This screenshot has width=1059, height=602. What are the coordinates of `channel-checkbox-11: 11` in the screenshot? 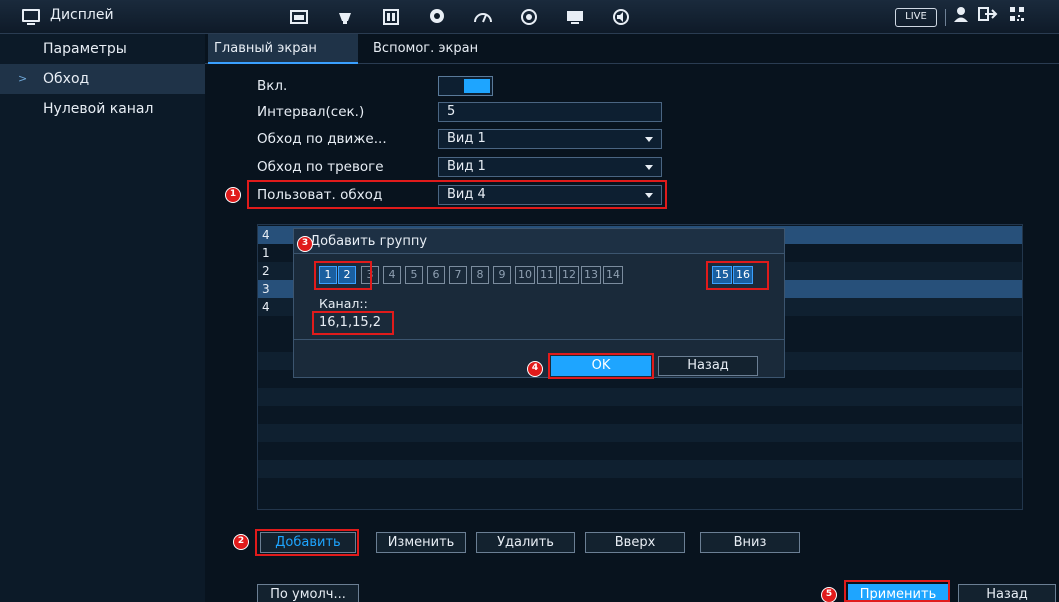 It's located at (547, 275).